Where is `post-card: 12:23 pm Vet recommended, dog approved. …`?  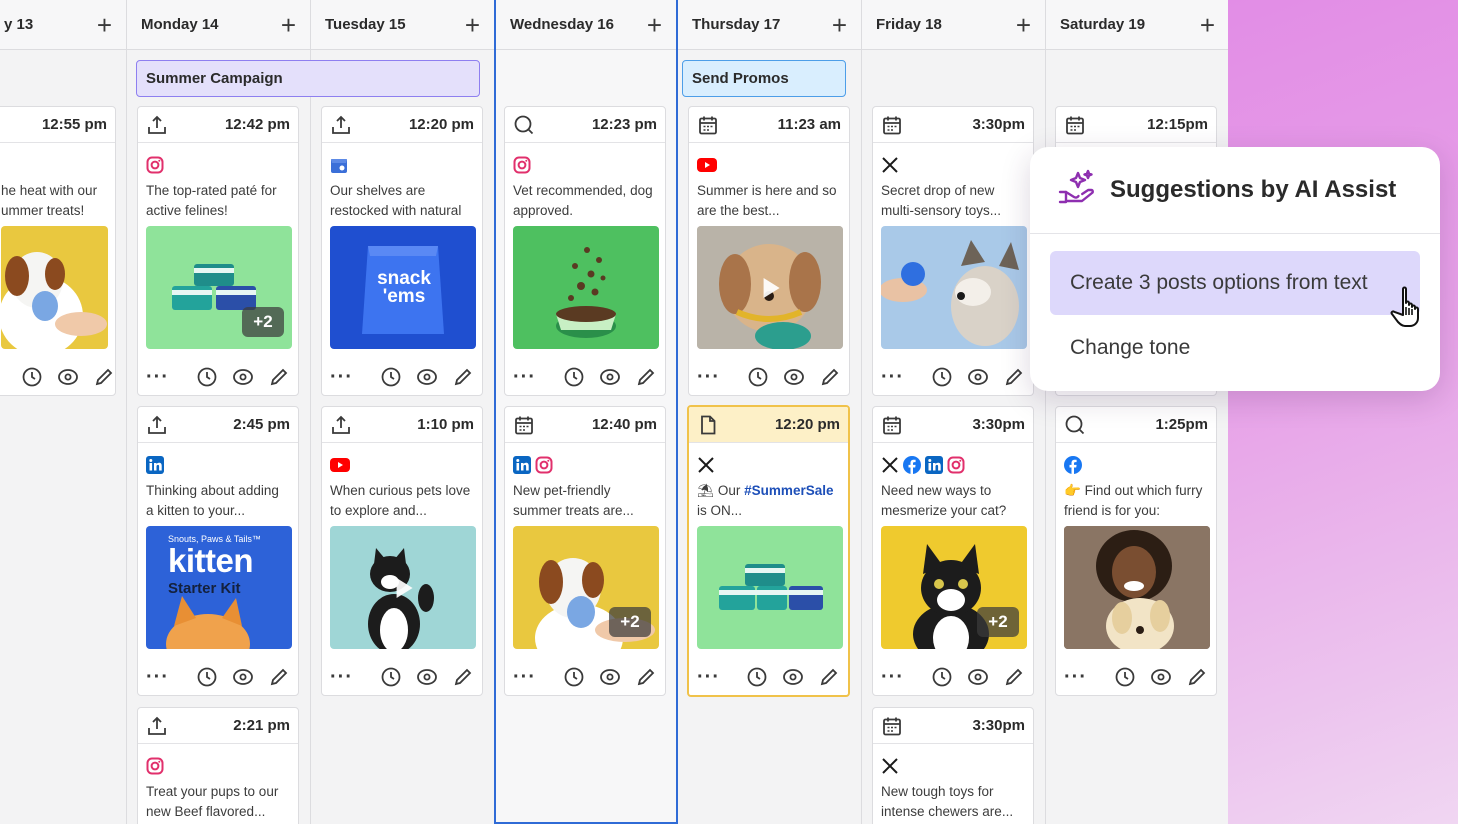
post-card: 12:23 pm Vet recommended, dog approved. … is located at coordinates (585, 251).